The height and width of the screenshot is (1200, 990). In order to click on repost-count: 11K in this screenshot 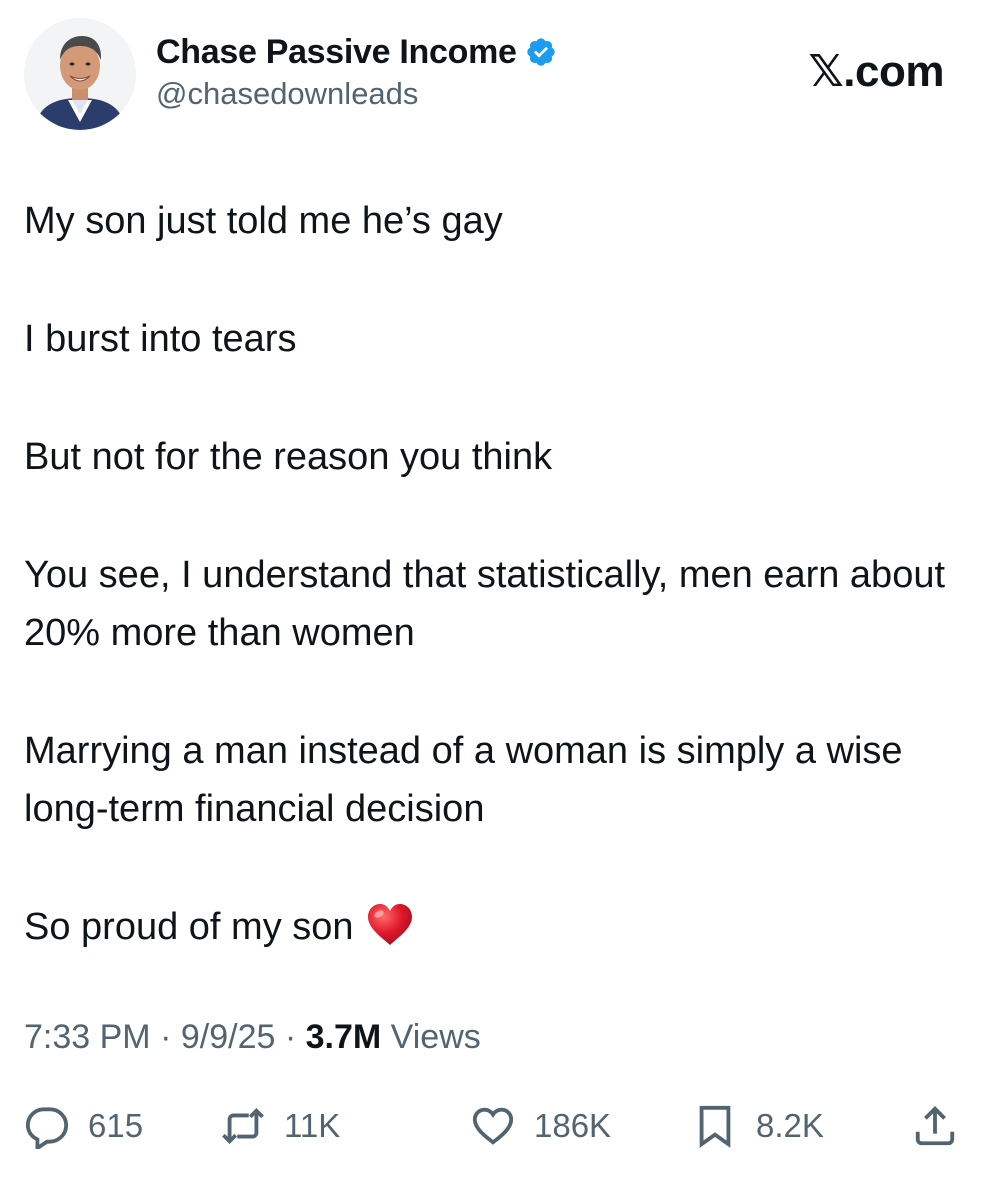, I will do `click(312, 1125)`.